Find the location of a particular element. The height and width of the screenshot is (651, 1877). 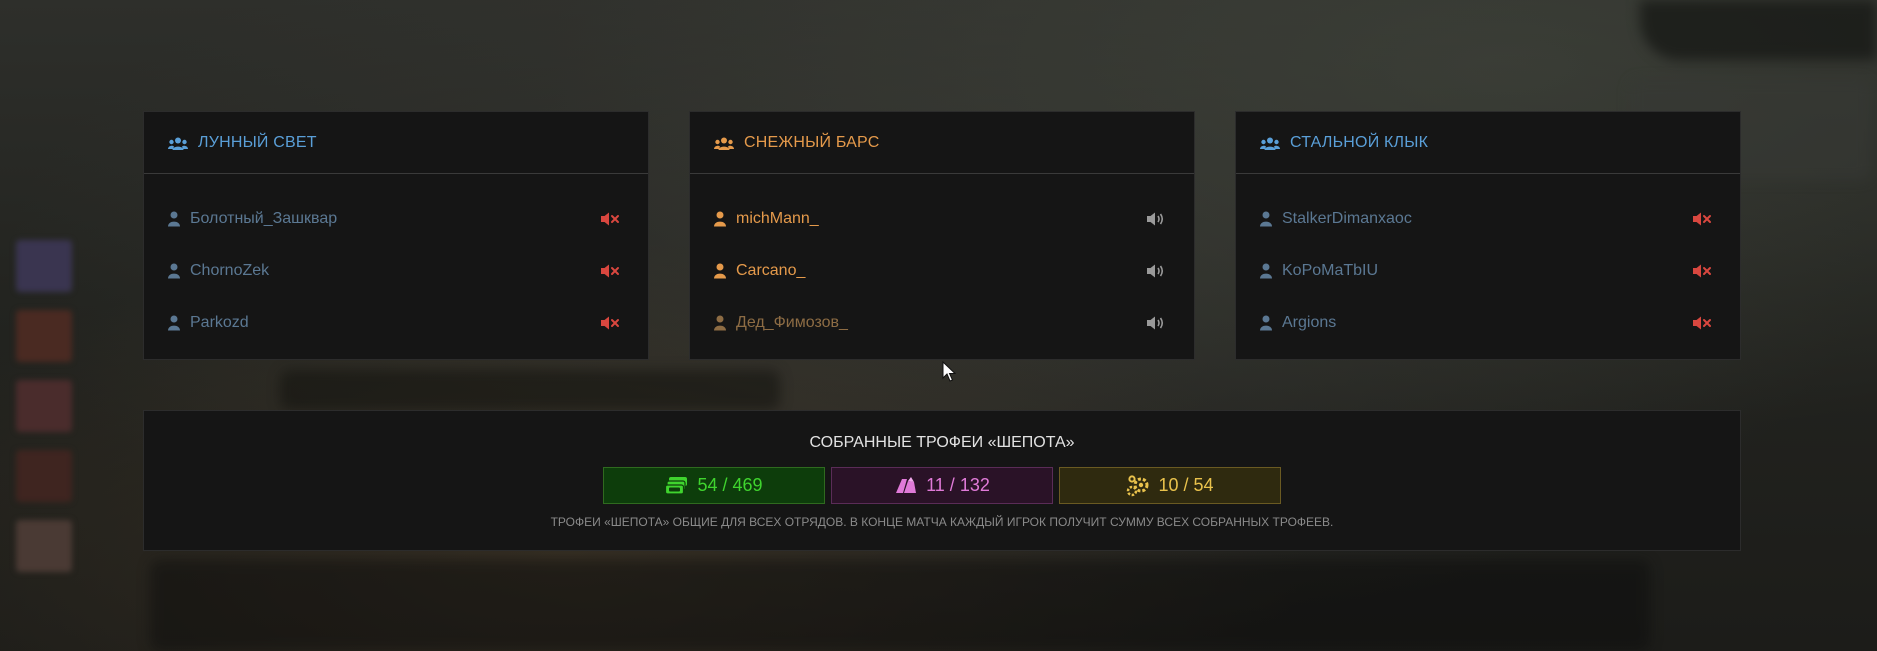

trophy-counter-value: 54 / 469 is located at coordinates (730, 485).